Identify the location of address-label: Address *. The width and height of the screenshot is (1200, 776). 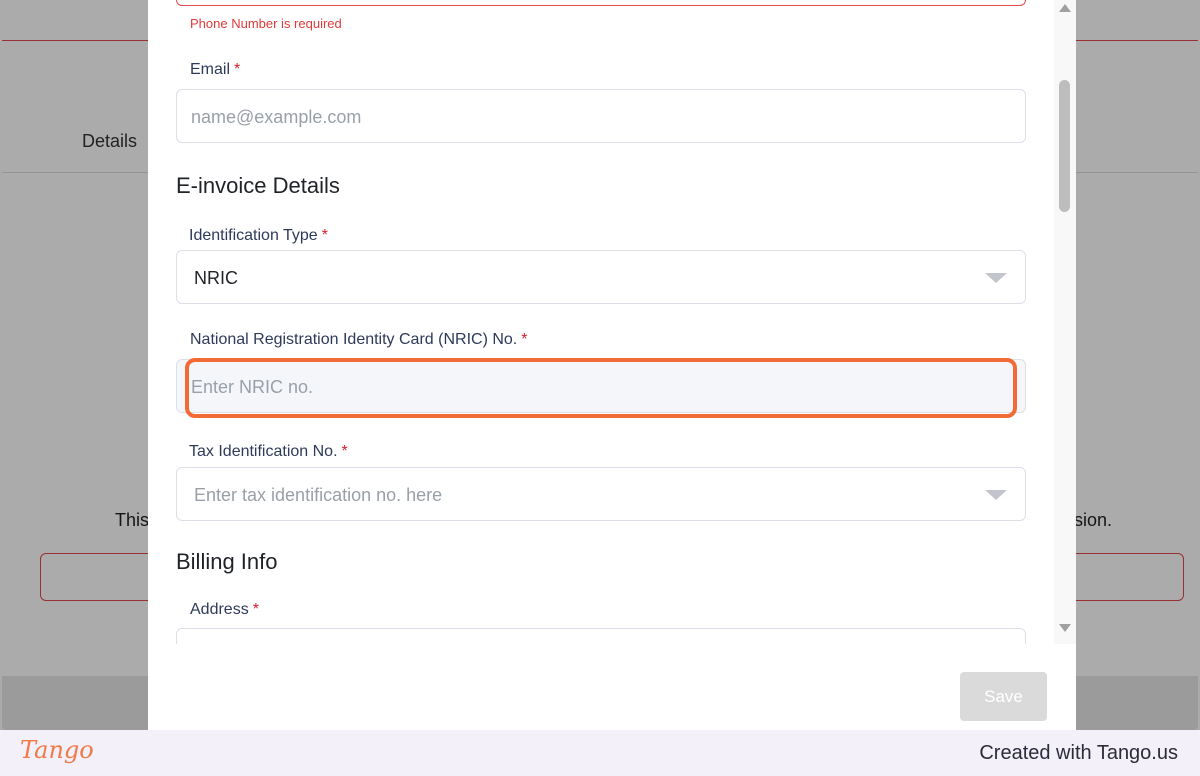
(224, 610).